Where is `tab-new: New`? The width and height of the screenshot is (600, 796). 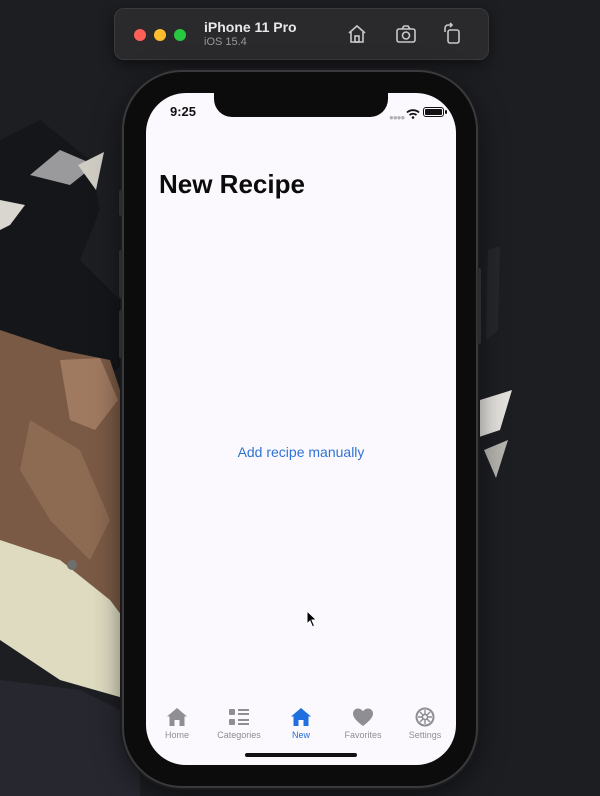 tab-new: New is located at coordinates (301, 723).